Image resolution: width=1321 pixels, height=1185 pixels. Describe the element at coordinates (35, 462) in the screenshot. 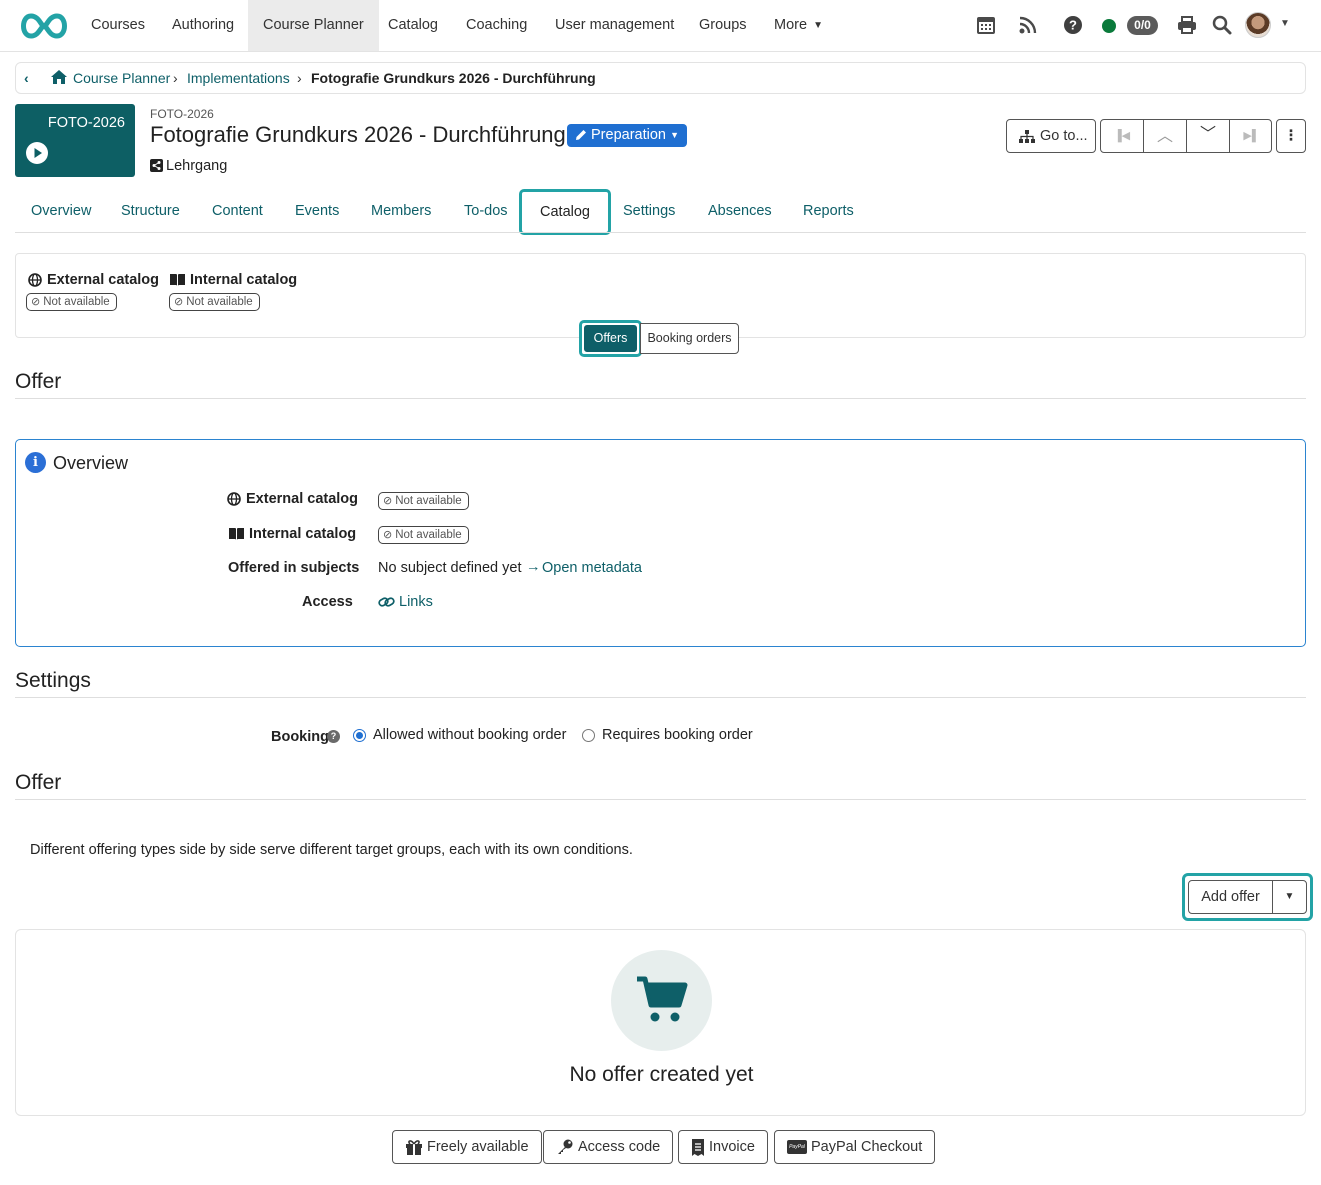

I see `info-icon: i` at that location.